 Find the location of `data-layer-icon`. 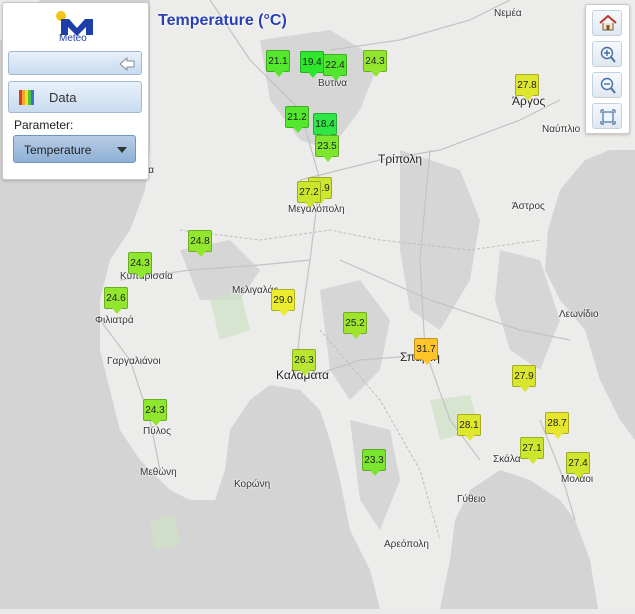

data-layer-icon is located at coordinates (26, 97).